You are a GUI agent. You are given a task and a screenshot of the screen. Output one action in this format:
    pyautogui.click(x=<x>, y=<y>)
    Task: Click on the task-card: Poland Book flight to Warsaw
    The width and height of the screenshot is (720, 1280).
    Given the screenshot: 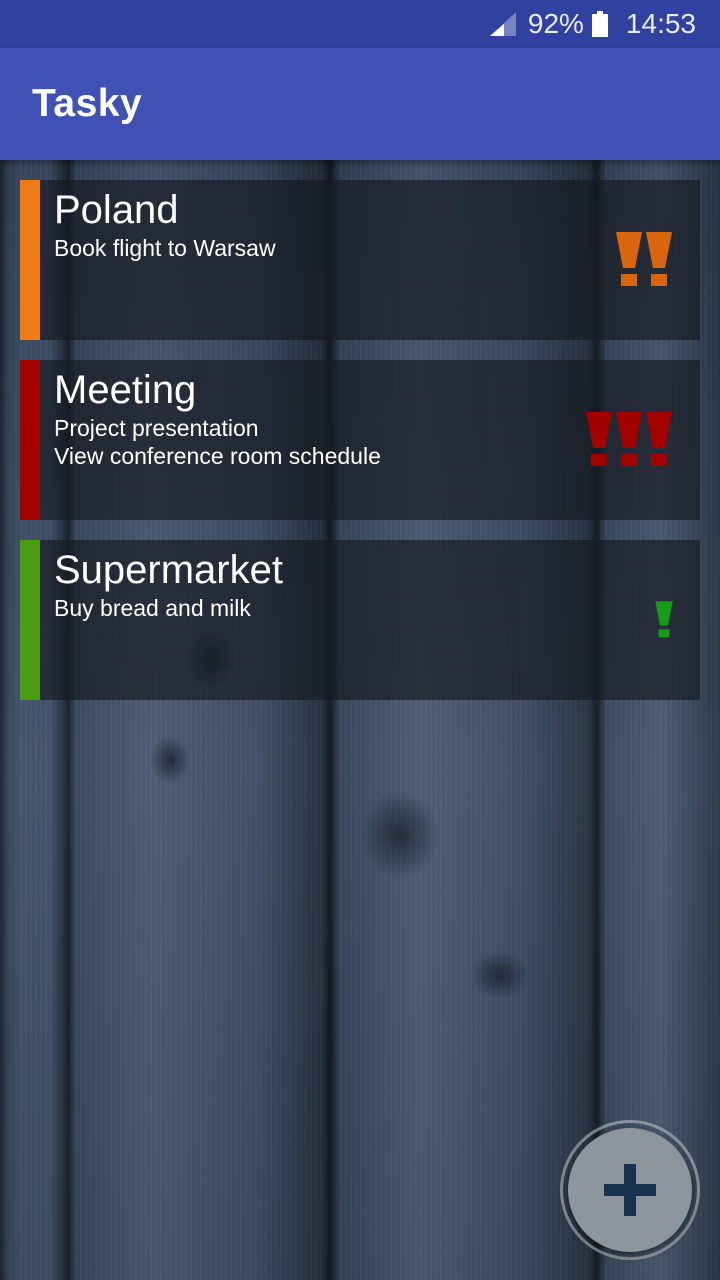 What is the action you would take?
    pyautogui.click(x=360, y=260)
    